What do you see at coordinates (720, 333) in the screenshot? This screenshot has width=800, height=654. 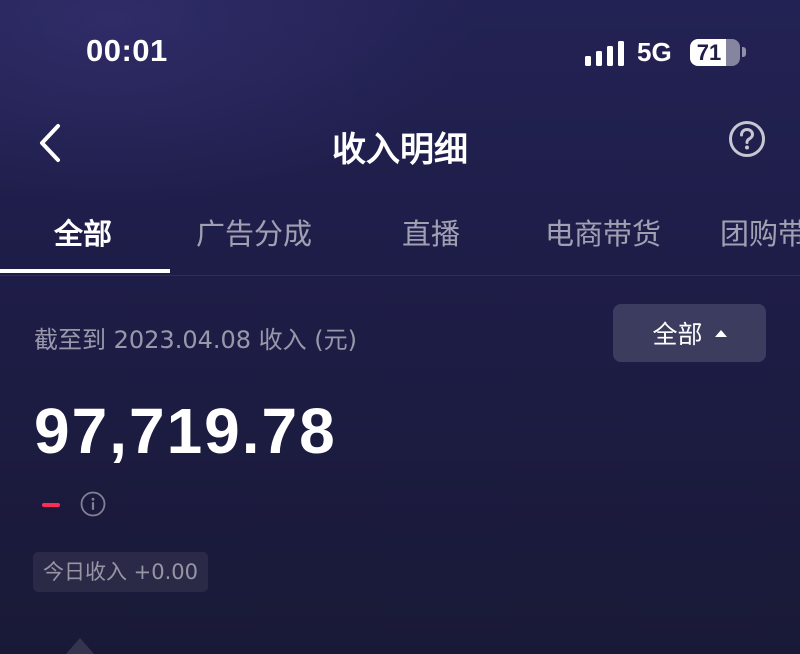 I see `caret-up-icon` at bounding box center [720, 333].